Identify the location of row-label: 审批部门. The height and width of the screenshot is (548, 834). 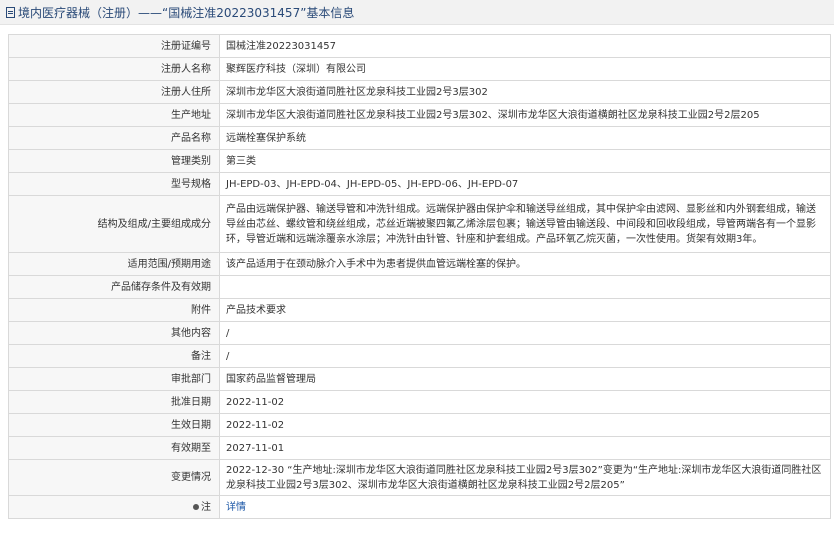
(114, 379).